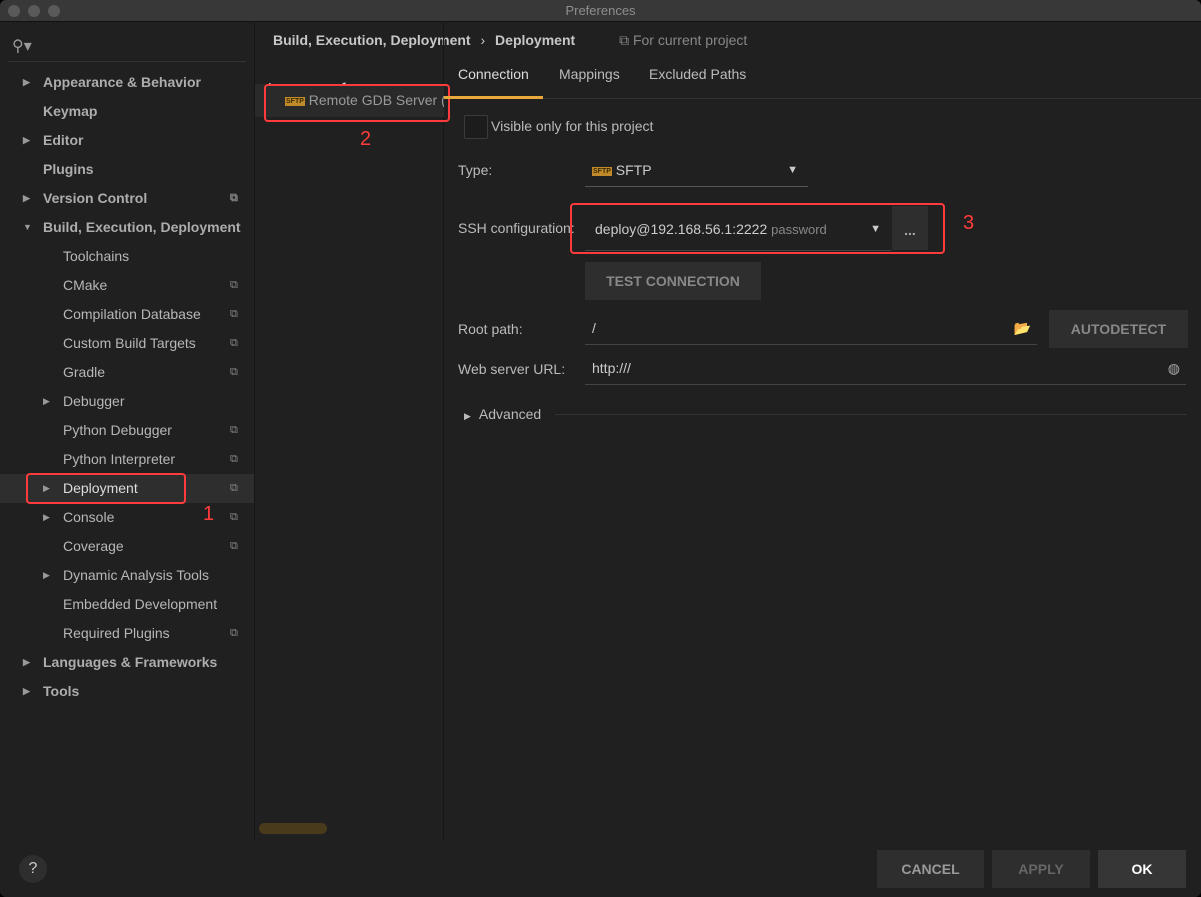 The height and width of the screenshot is (897, 1201). I want to click on root-path-label: Root path:, so click(490, 329).